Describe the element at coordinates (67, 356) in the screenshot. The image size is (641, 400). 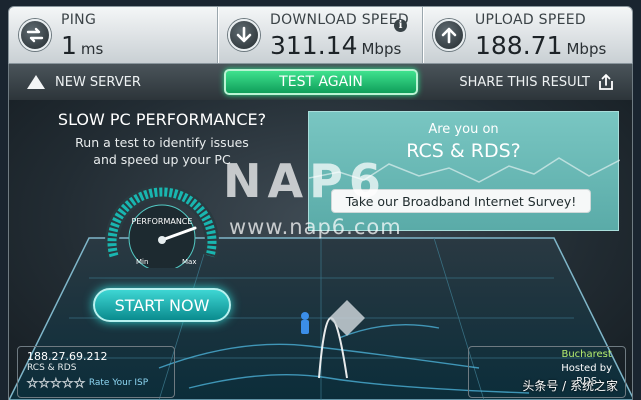
I see `ip-address: 188.27.69.212` at that location.